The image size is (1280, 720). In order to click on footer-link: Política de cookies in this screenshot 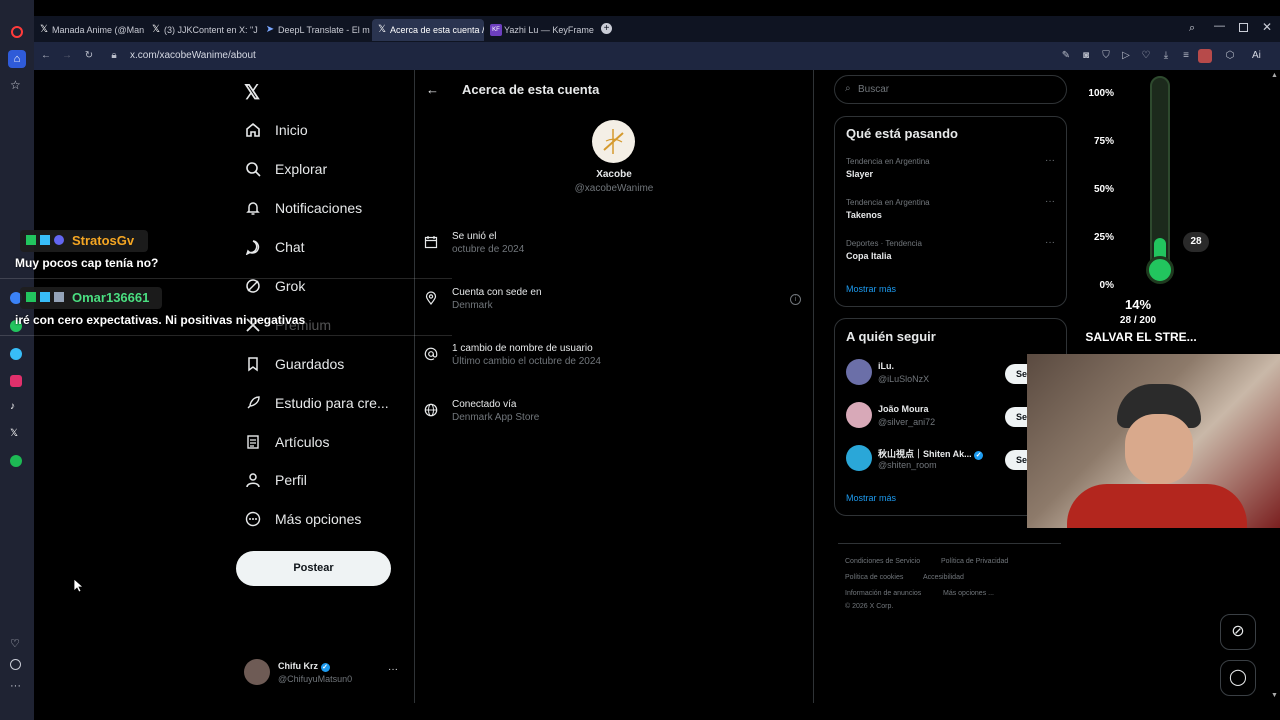, I will do `click(874, 577)`.